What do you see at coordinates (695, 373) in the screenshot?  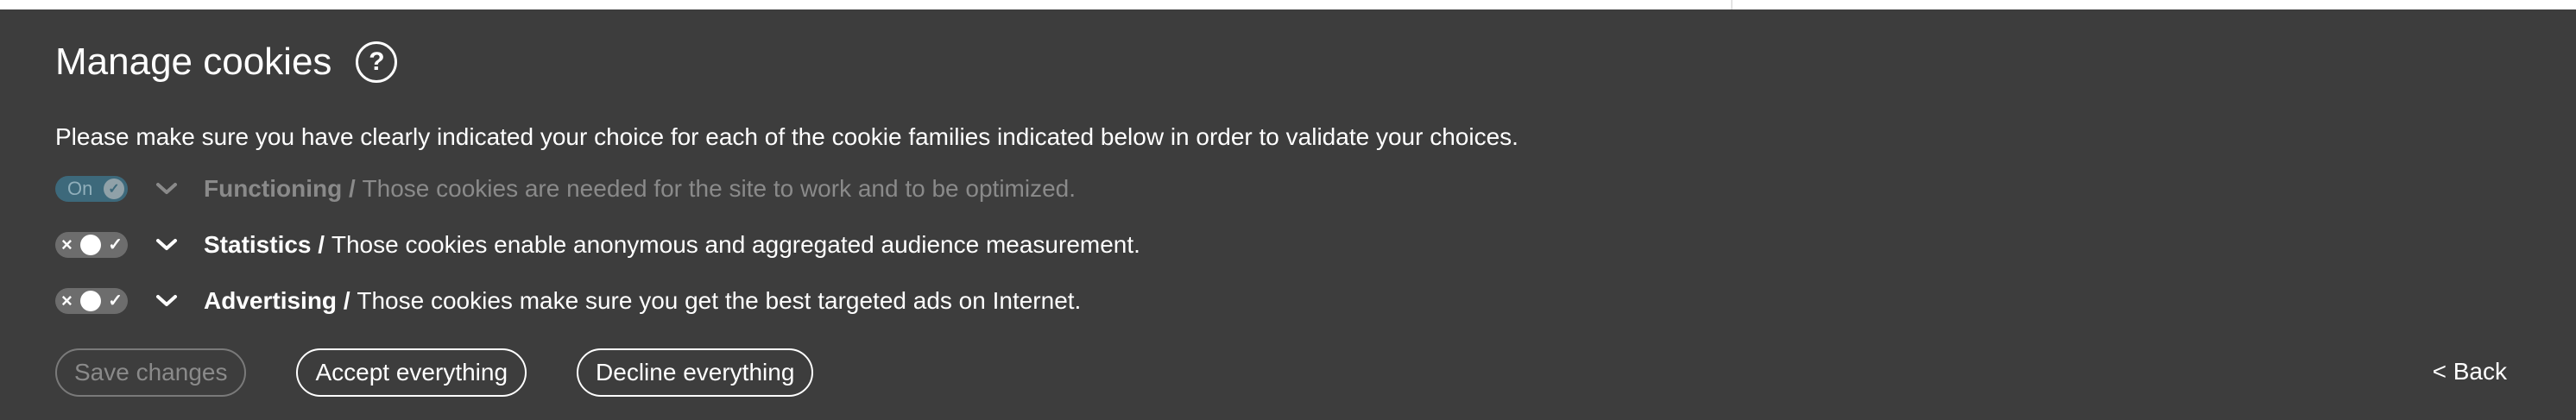 I see `decline-everything-button: Decline everything` at bounding box center [695, 373].